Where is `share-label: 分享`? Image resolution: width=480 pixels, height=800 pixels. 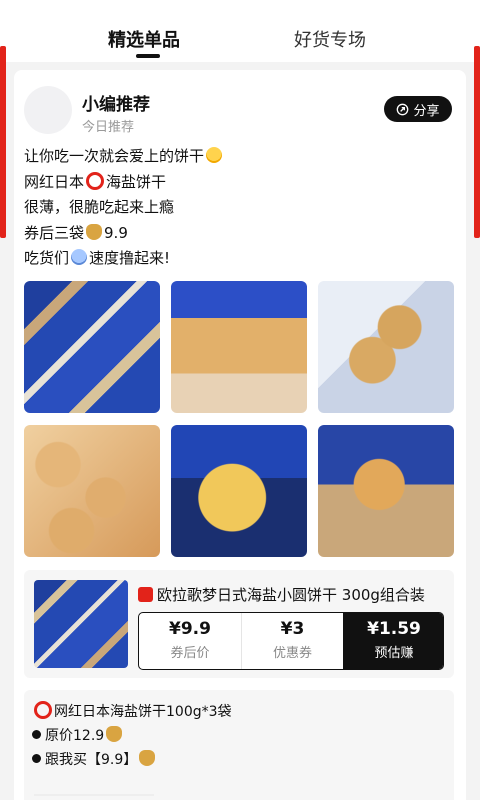 share-label: 分享 is located at coordinates (426, 111).